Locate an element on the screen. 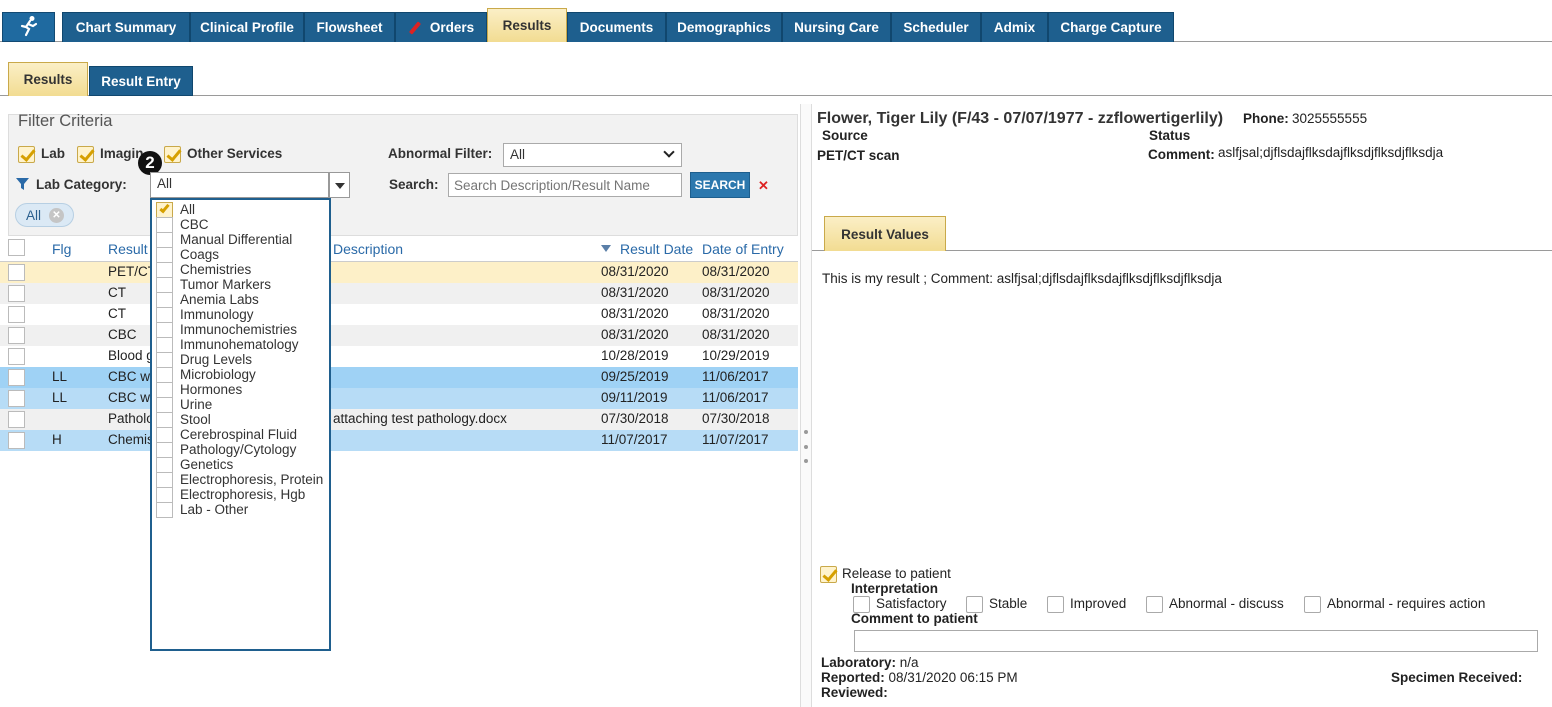 This screenshot has height=707, width=1552. lab-checkbox is located at coordinates (26, 154).